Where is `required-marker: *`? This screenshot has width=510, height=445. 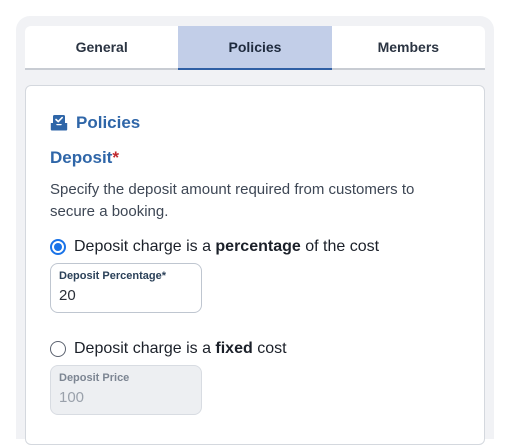
required-marker: * is located at coordinates (115, 157).